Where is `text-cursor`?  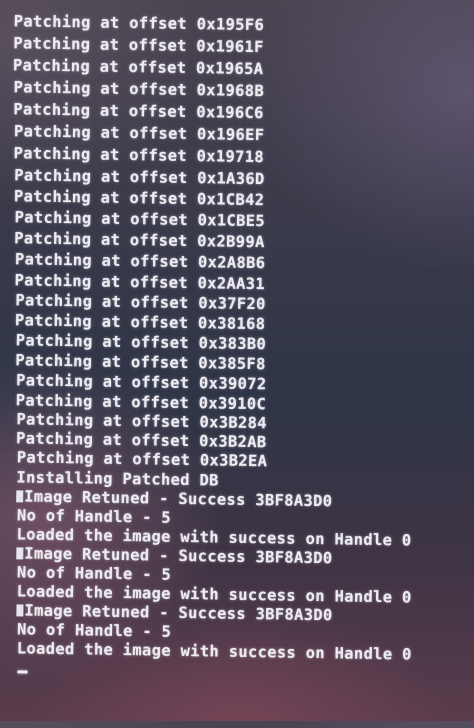 text-cursor is located at coordinates (22, 672).